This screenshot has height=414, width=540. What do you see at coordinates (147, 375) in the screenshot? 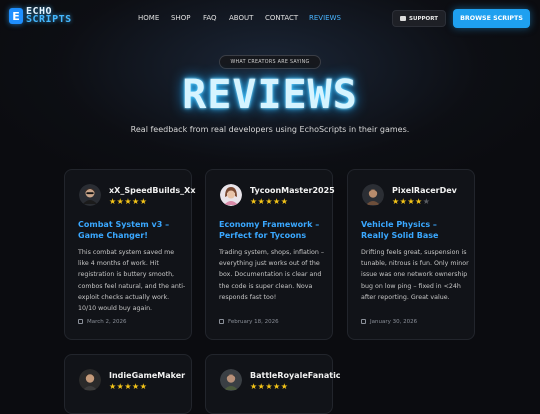
I see `reviewer-name: IndieGameMaker` at bounding box center [147, 375].